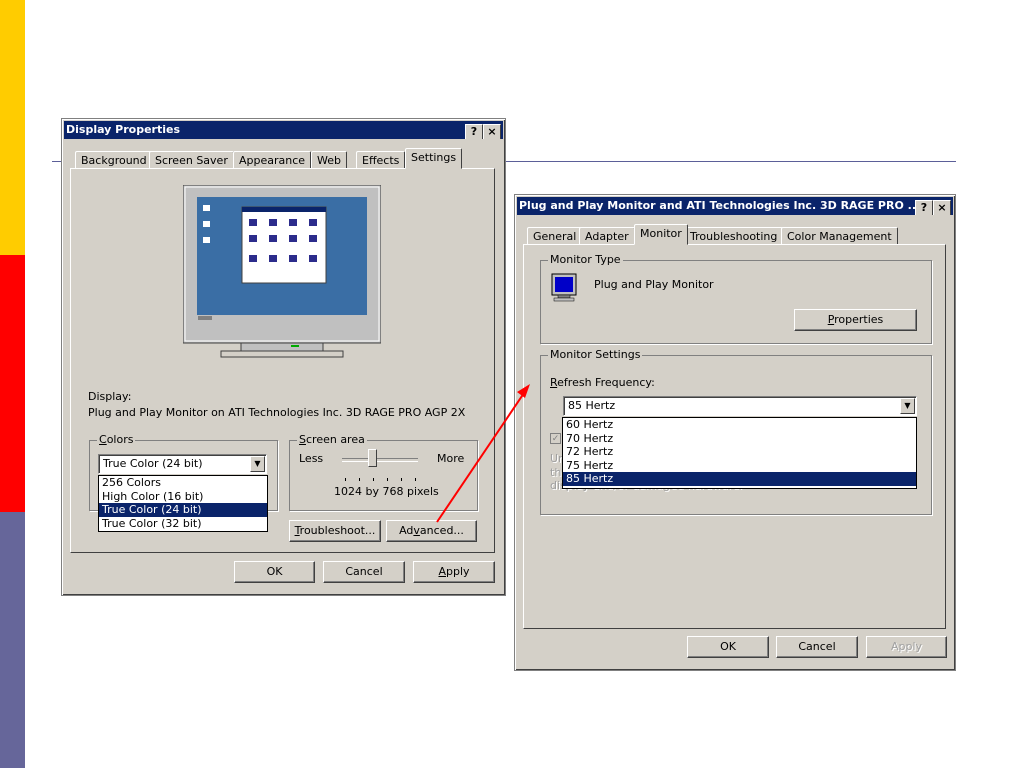  Describe the element at coordinates (434, 158) in the screenshot. I see `tab-settings: Settings` at that location.